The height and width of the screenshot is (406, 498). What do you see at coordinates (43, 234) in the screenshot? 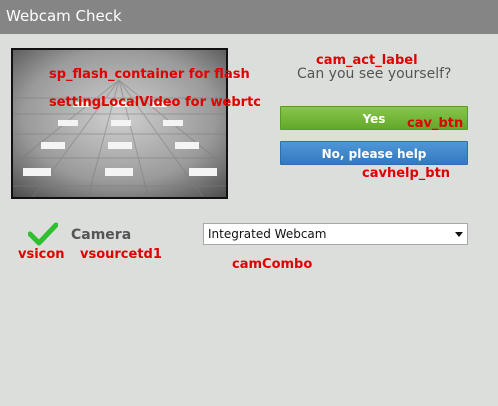
I see `checkmark-icon` at bounding box center [43, 234].